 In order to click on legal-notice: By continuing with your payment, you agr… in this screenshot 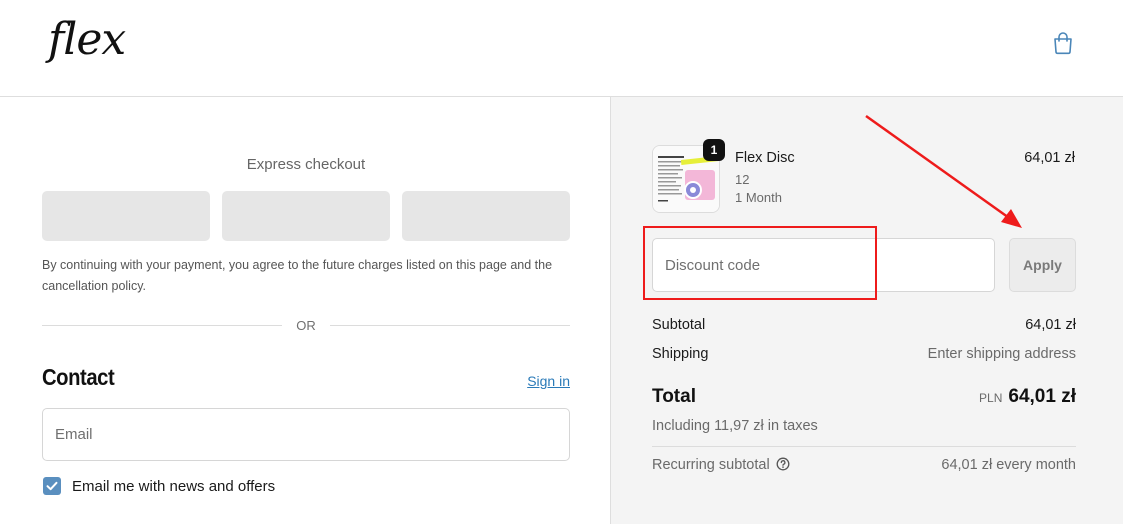, I will do `click(297, 275)`.